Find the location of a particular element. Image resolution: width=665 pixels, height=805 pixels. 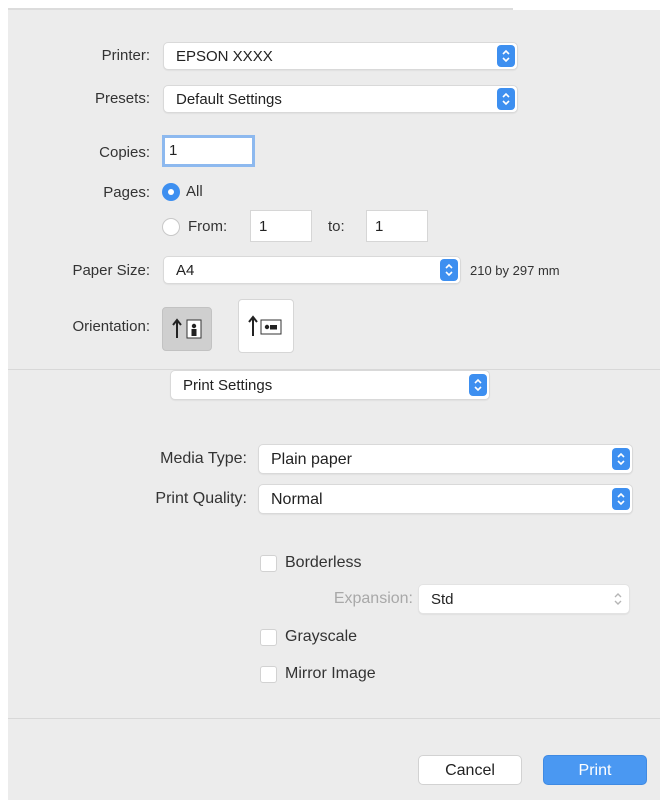

print-button: Print is located at coordinates (595, 770).